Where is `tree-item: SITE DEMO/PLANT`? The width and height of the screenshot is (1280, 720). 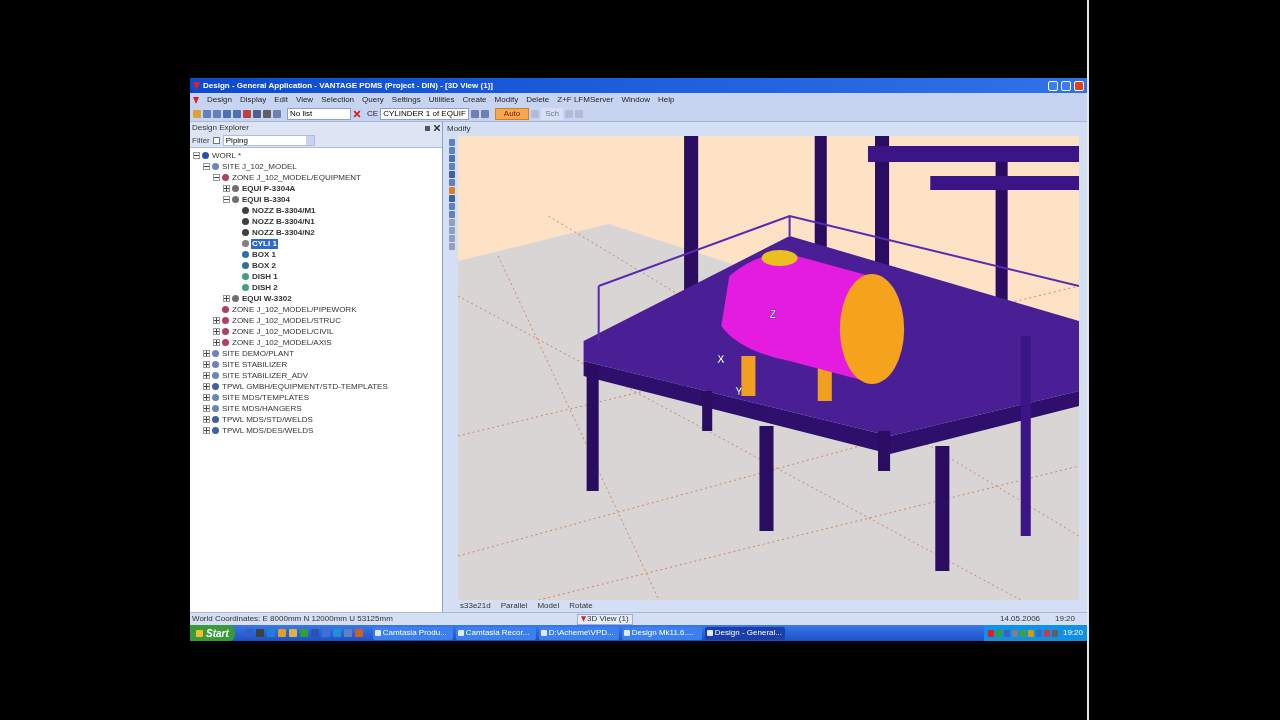
tree-item: SITE DEMO/PLANT is located at coordinates (258, 353).